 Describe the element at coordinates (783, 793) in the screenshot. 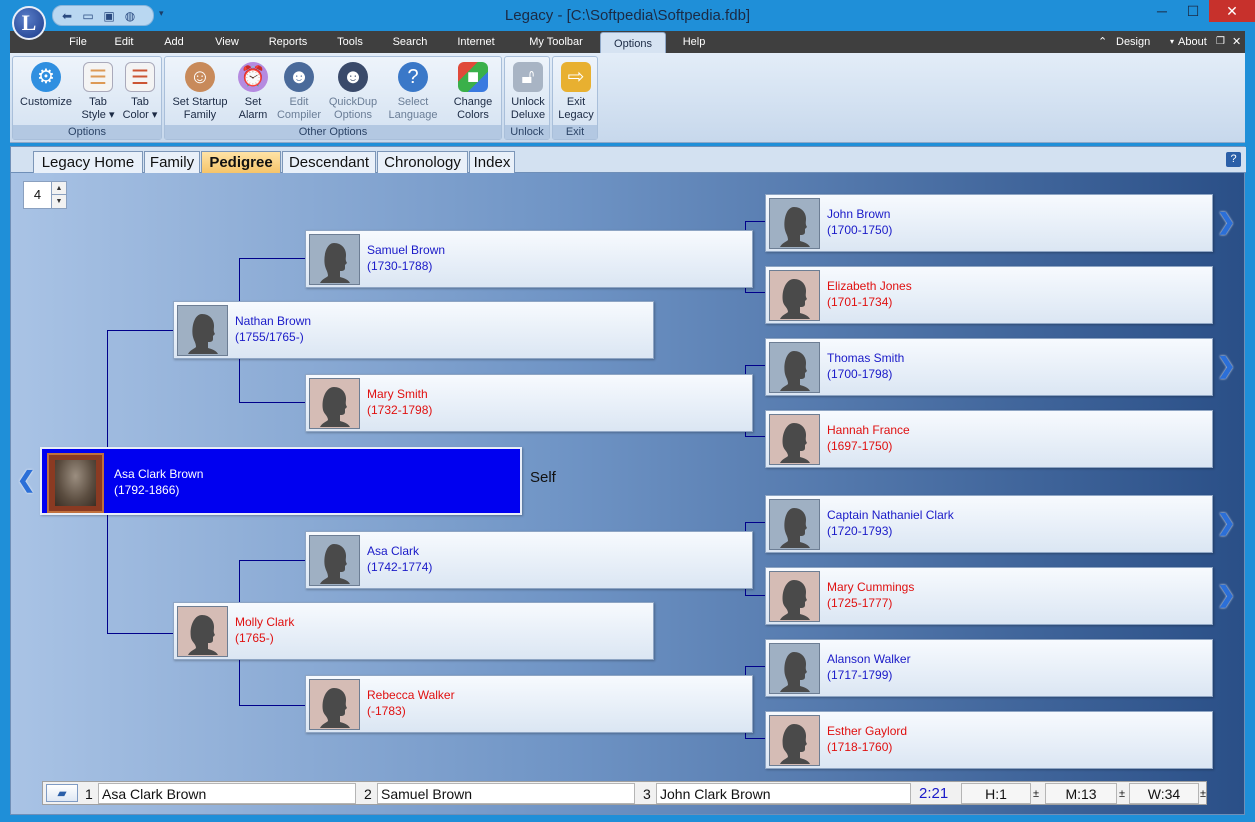

I see `slot-3-name: John Clark Brown` at that location.